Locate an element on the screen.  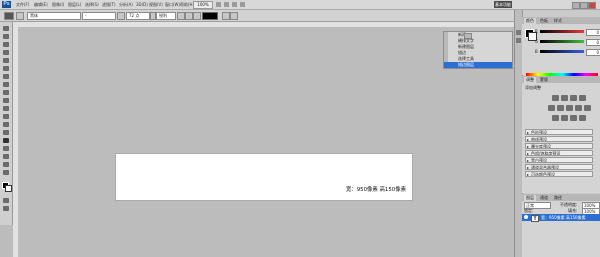
arrange-documents-icon is located at coordinates (234, 4).